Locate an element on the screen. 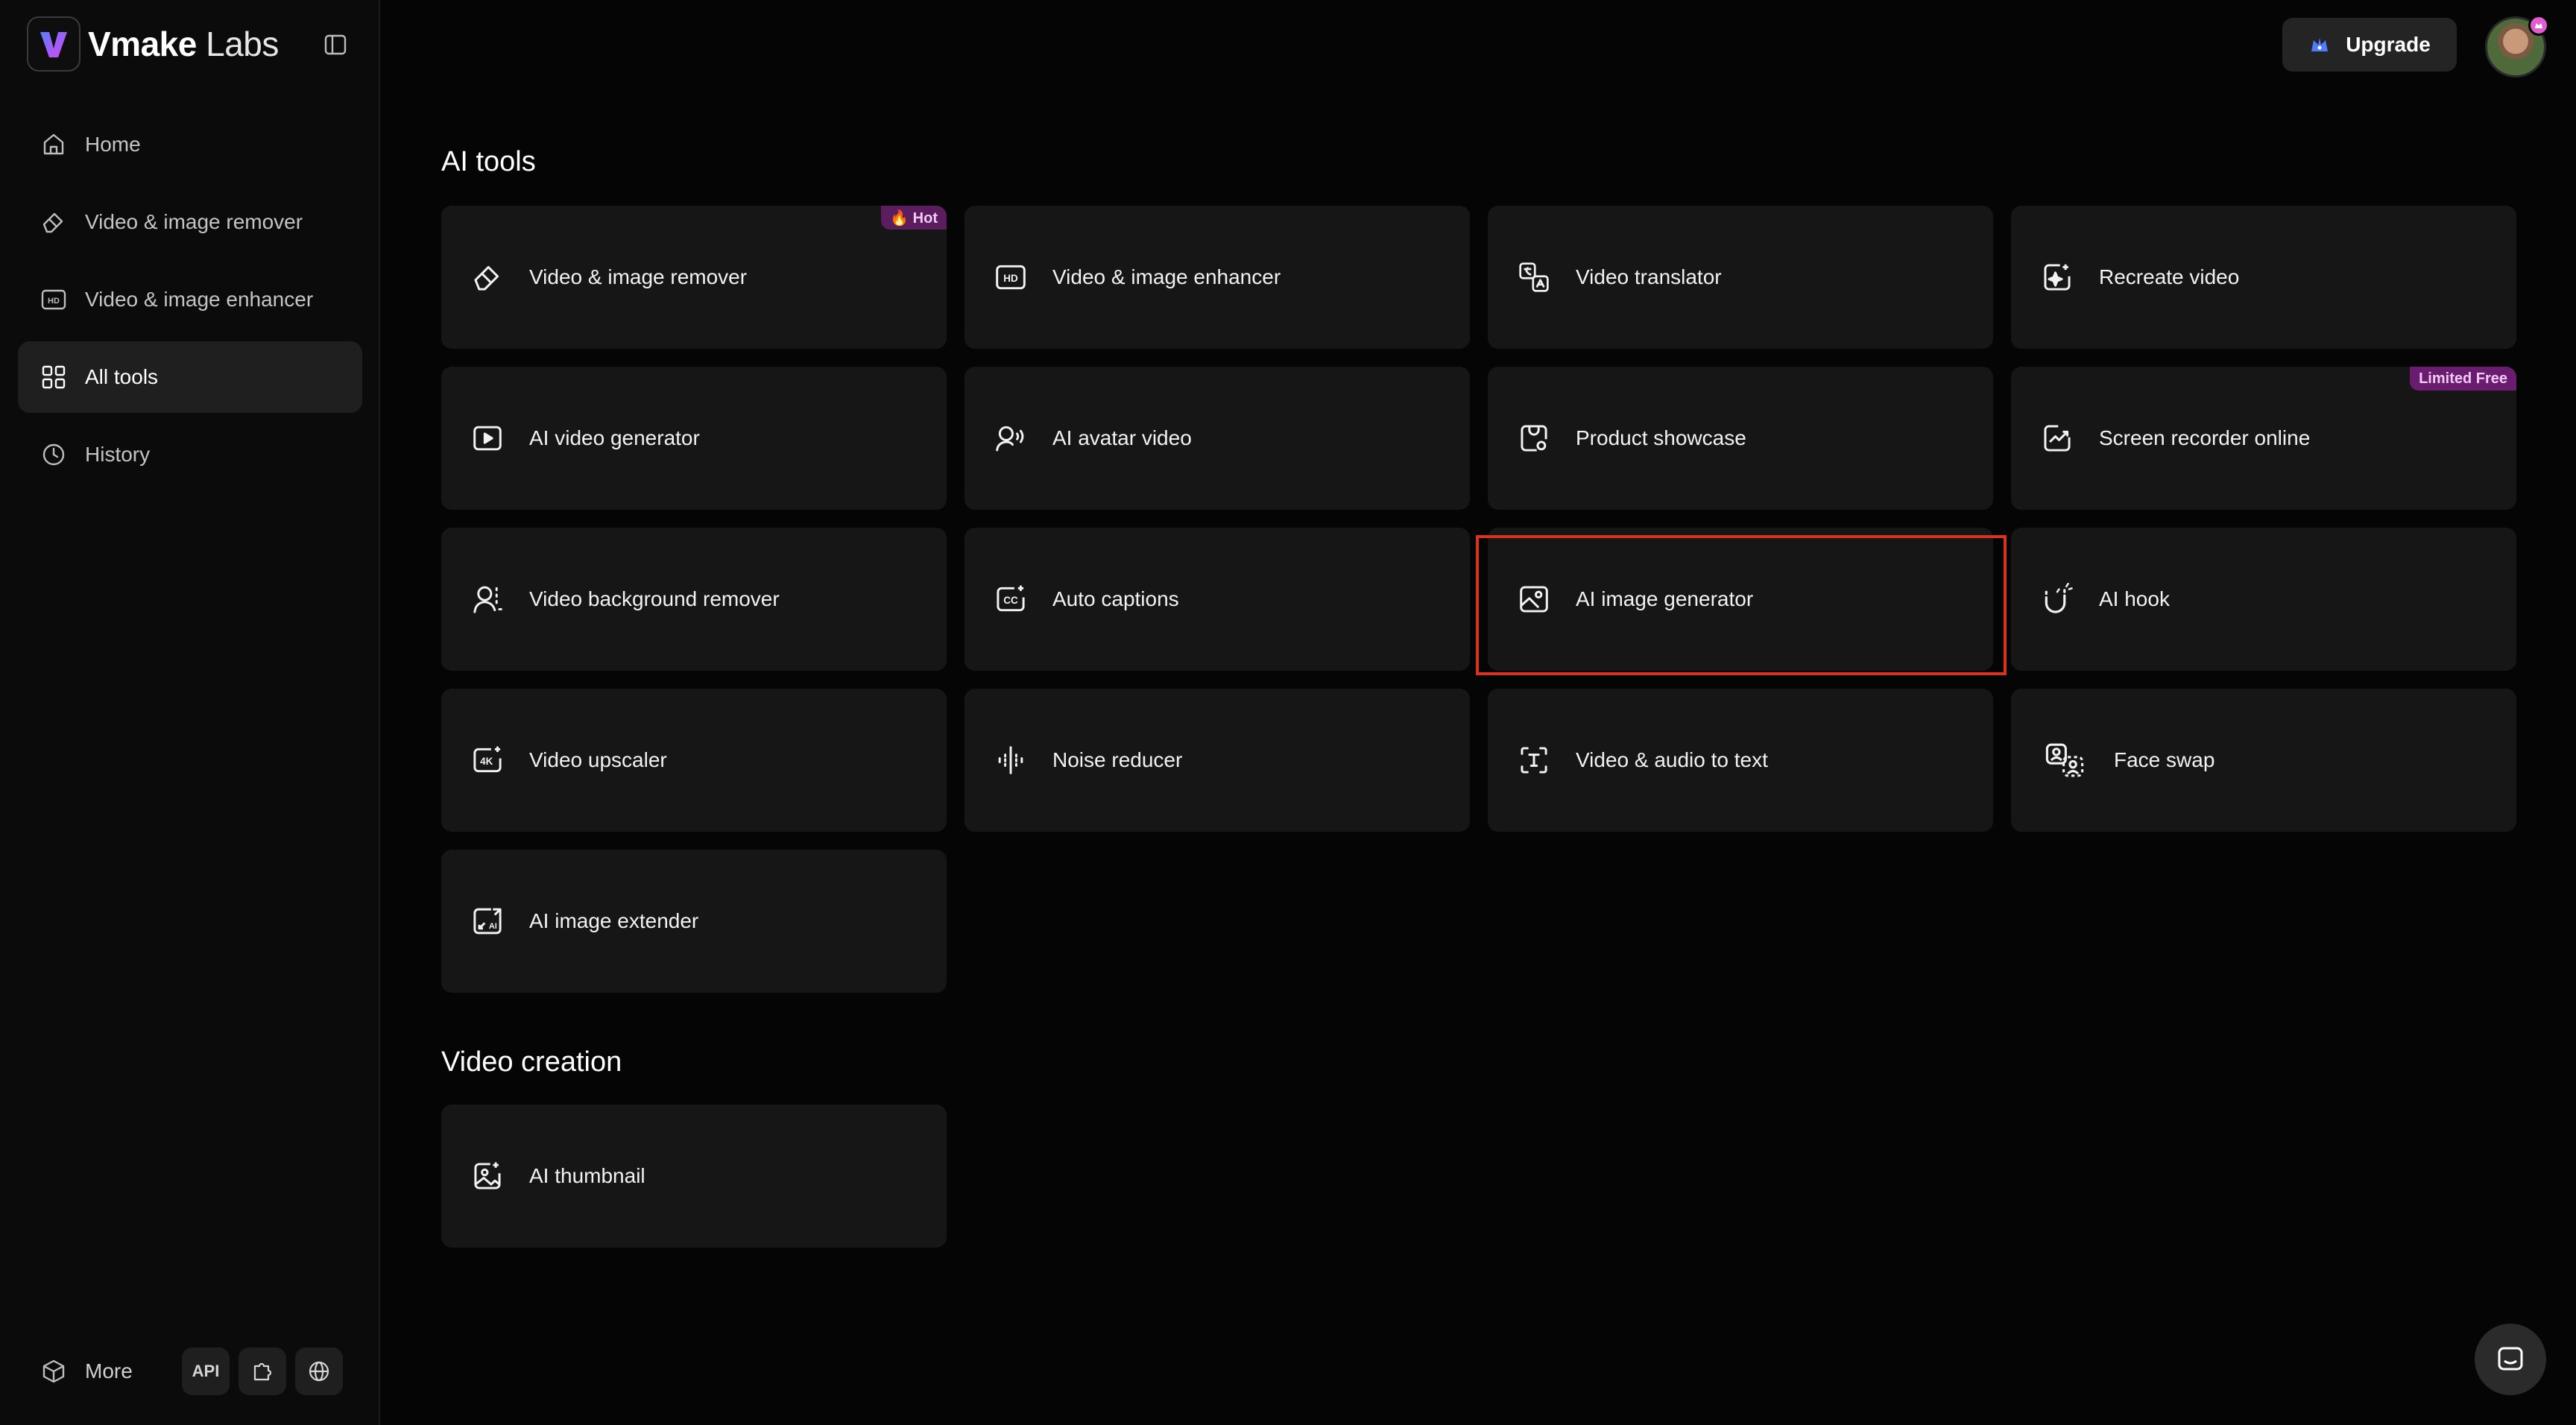 This screenshot has height=1425, width=2576. tool-card-video-background-remover: Video background remover is located at coordinates (694, 600).